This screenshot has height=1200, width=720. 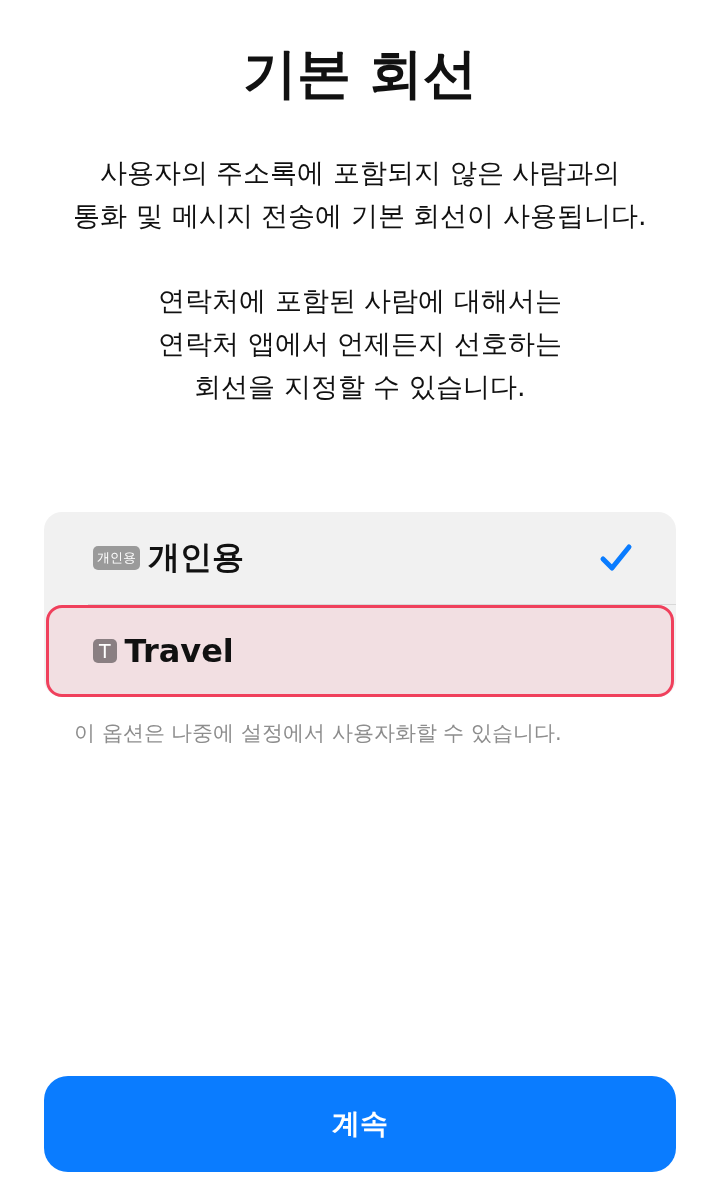 I want to click on line-badge: T, so click(x=105, y=651).